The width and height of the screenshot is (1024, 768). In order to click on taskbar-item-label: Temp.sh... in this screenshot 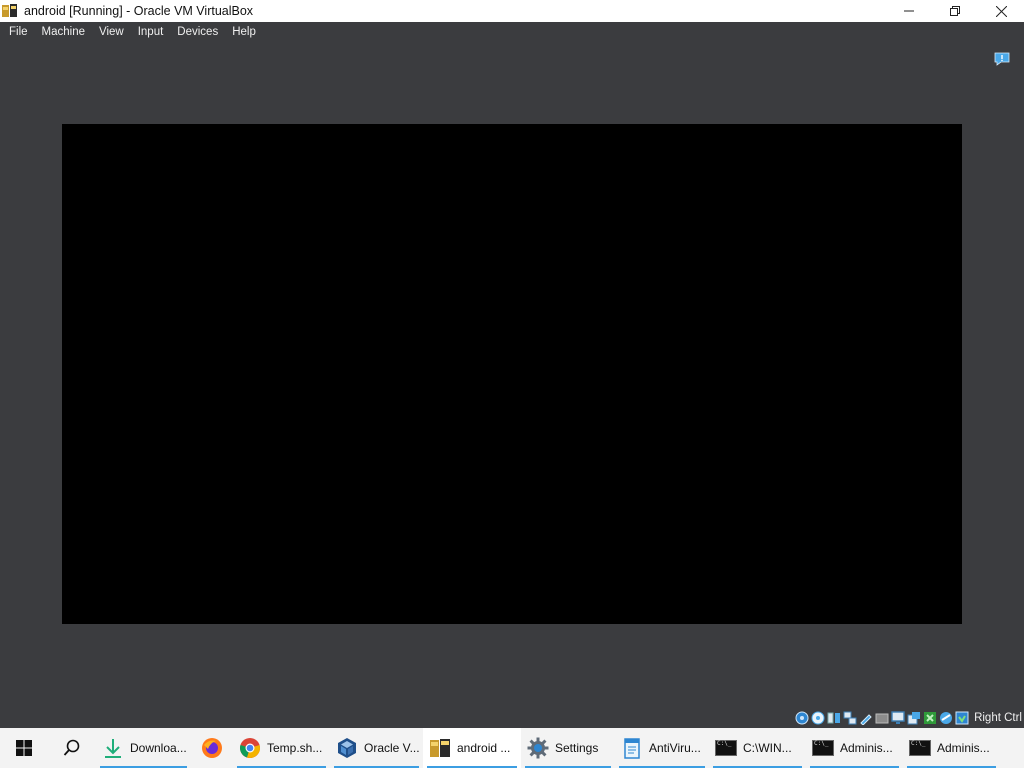, I will do `click(295, 748)`.